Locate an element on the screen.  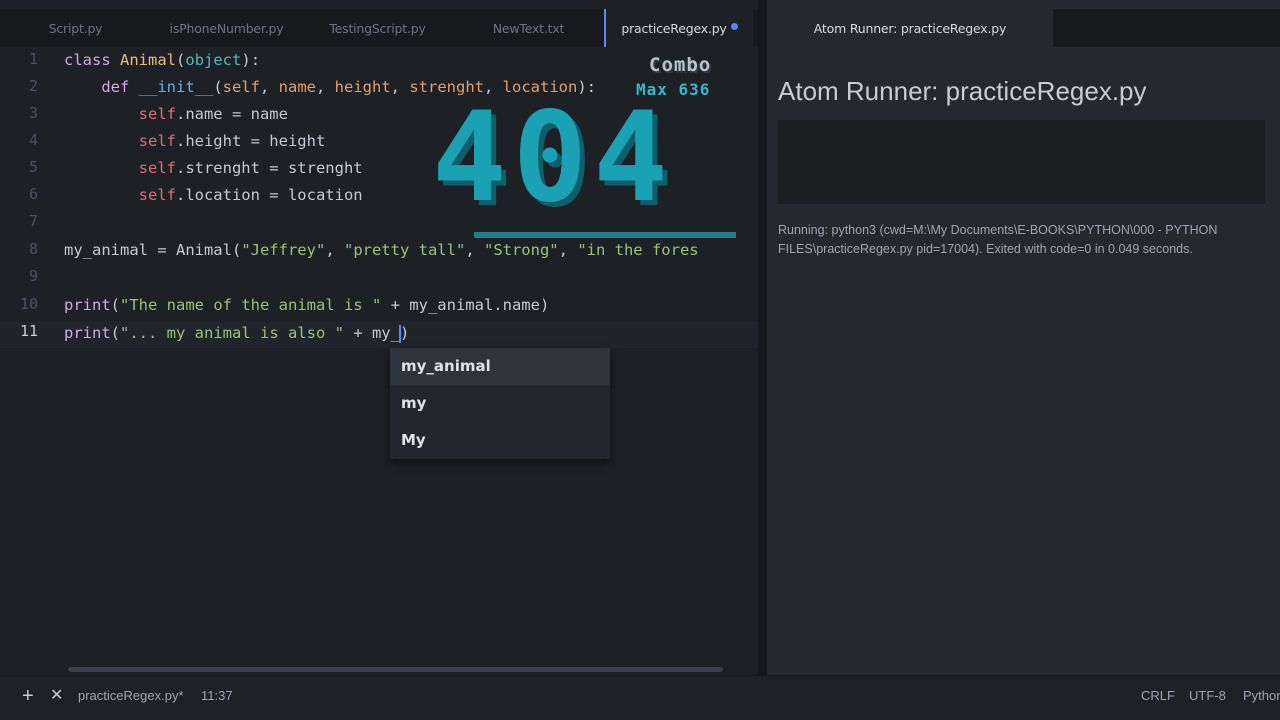
string: "... my animal is also " is located at coordinates (232, 333).